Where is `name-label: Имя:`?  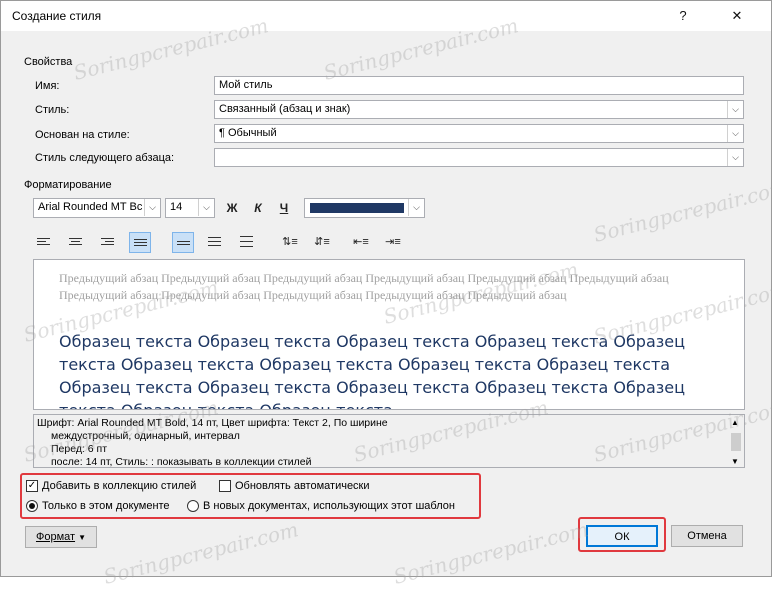 name-label: Имя: is located at coordinates (47, 86).